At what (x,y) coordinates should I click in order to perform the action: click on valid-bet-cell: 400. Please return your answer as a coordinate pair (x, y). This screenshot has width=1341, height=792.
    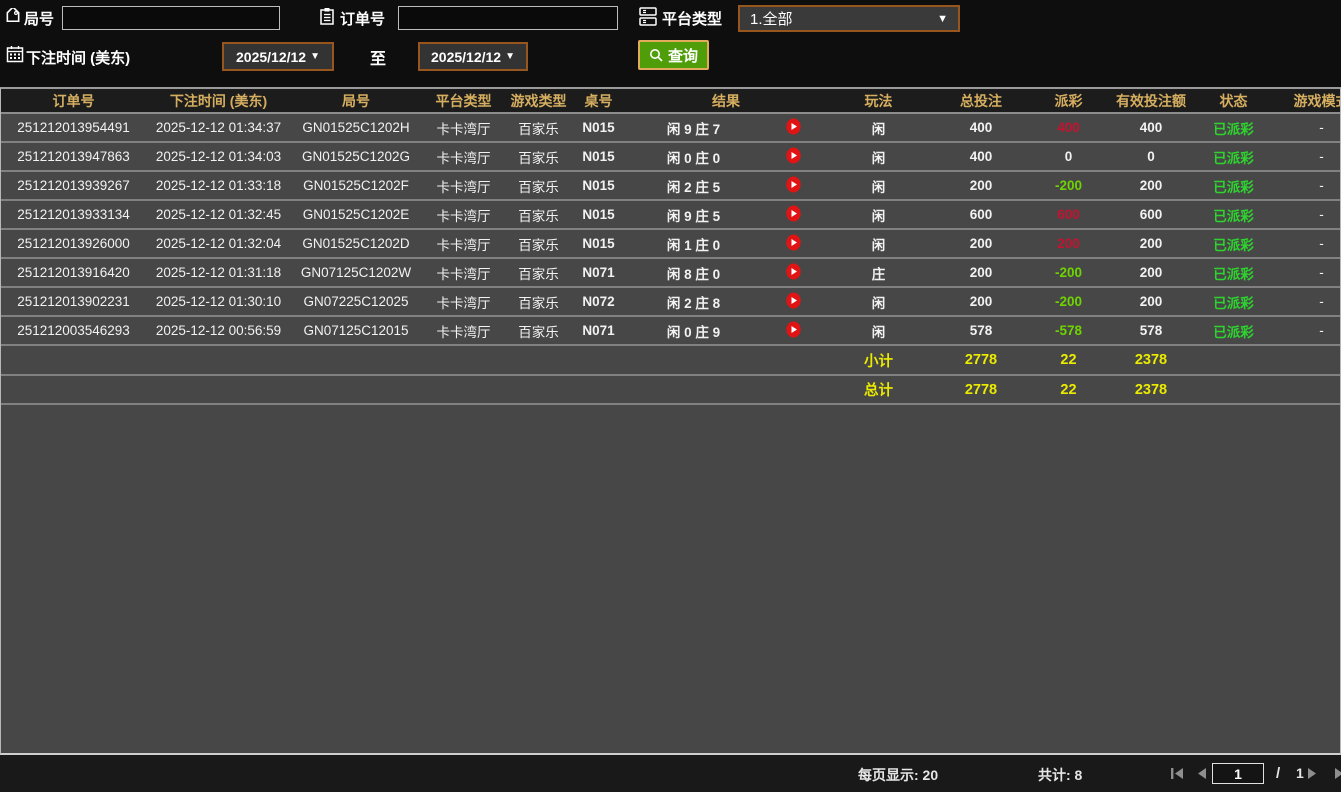
    Looking at the image, I should click on (1151, 127).